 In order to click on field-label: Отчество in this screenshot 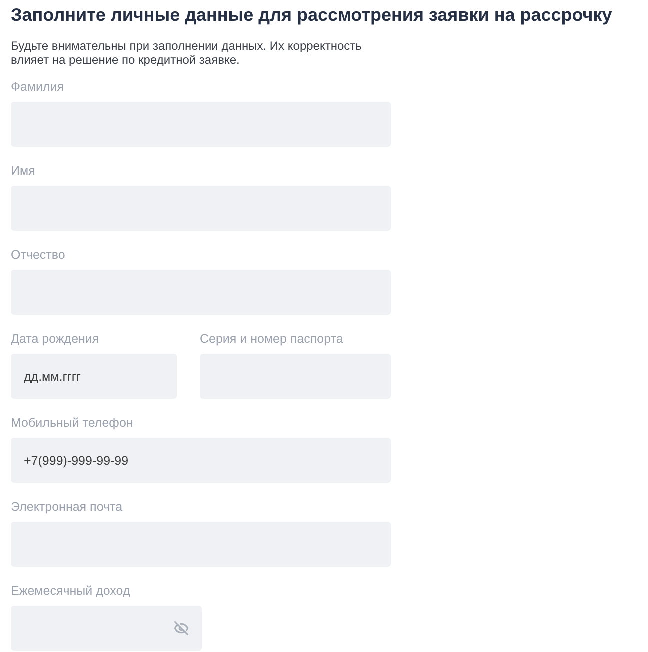, I will do `click(38, 255)`.